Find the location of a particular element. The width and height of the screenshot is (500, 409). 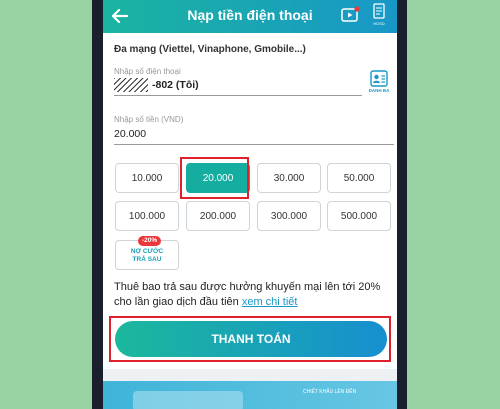

discount-badge: -20% is located at coordinates (150, 241).